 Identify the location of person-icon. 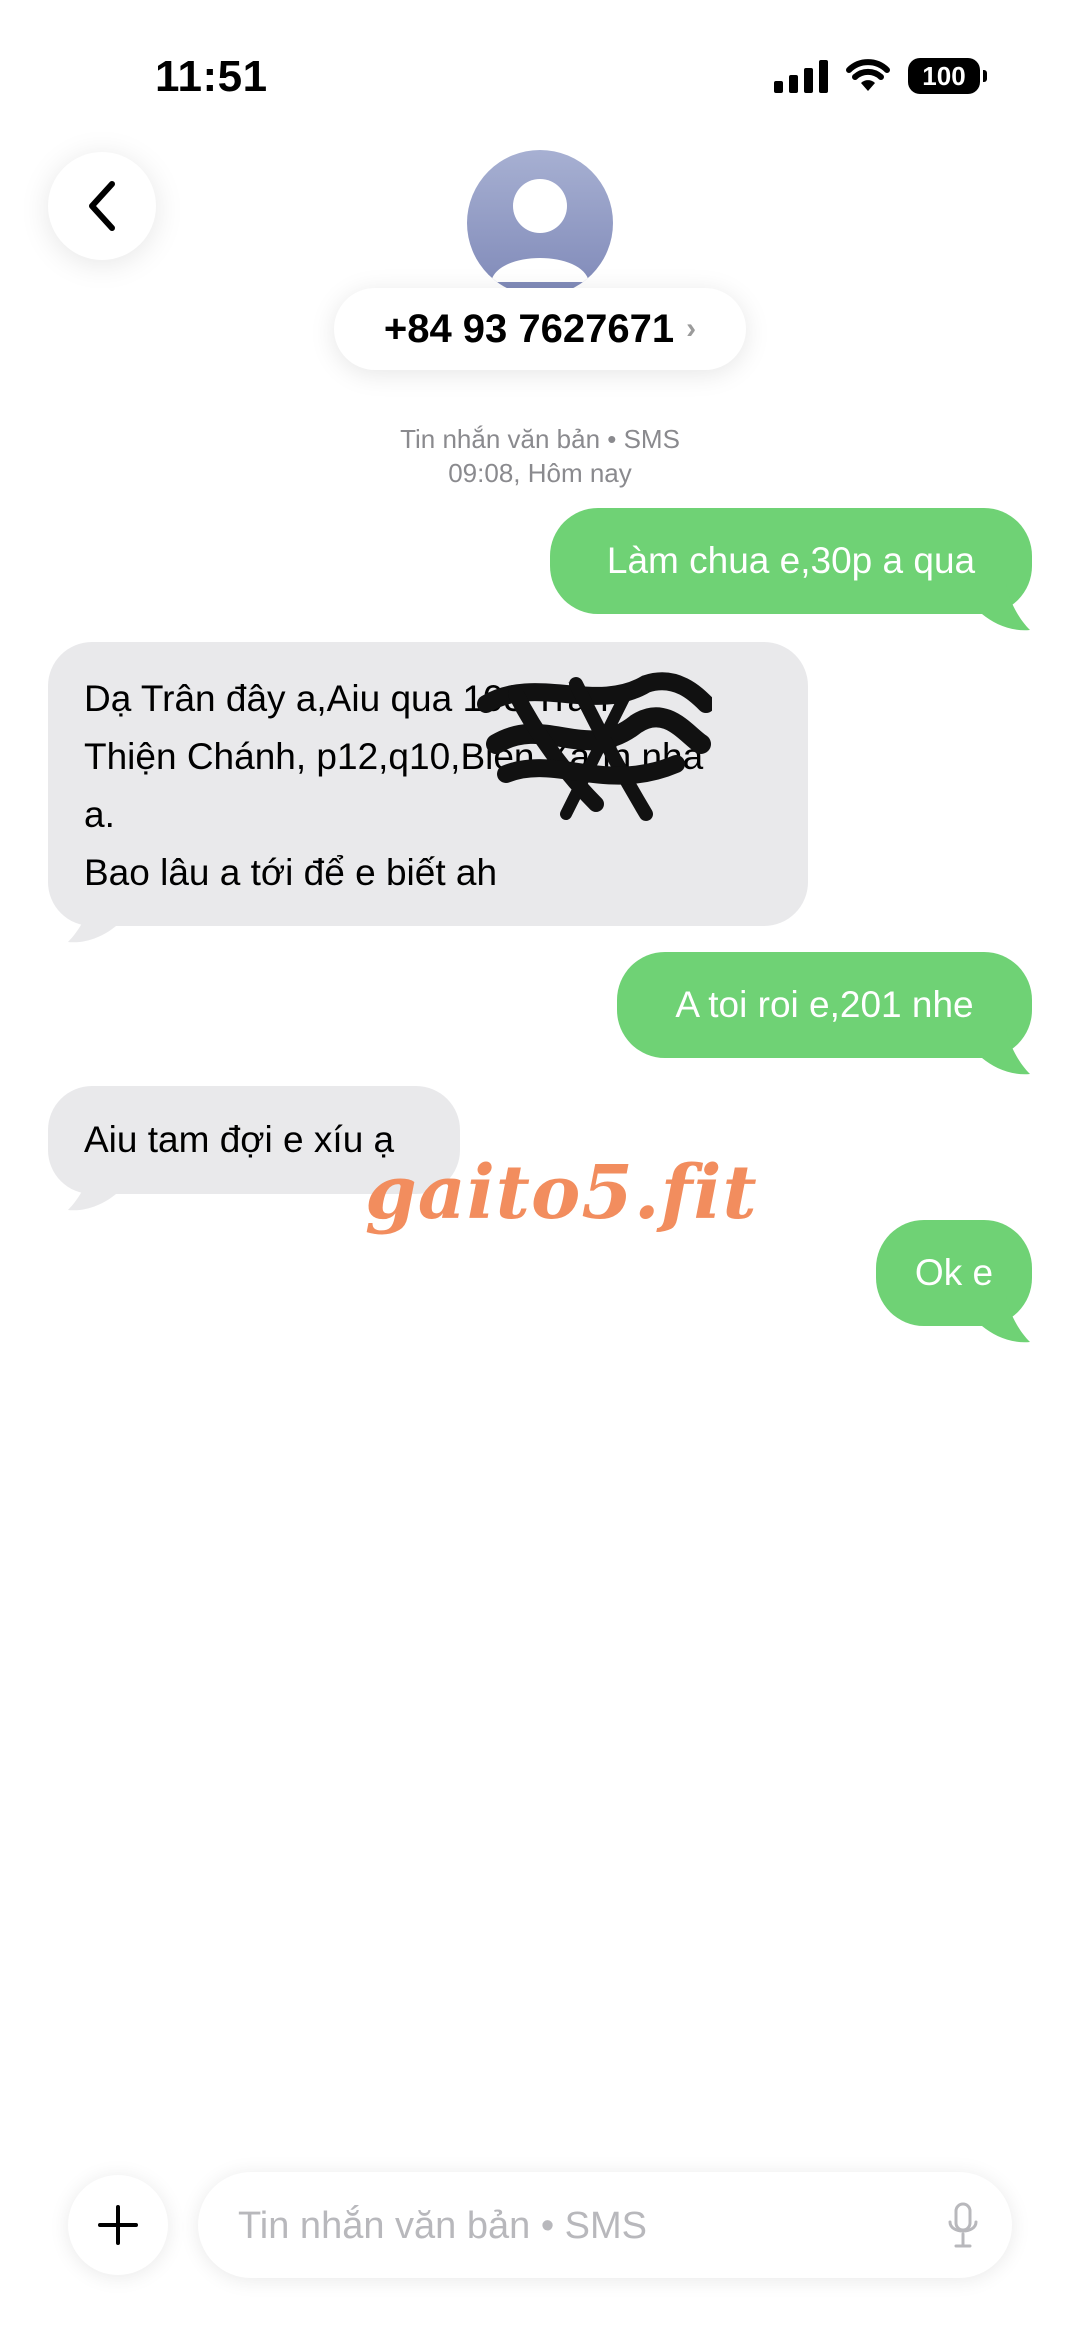
(540, 230).